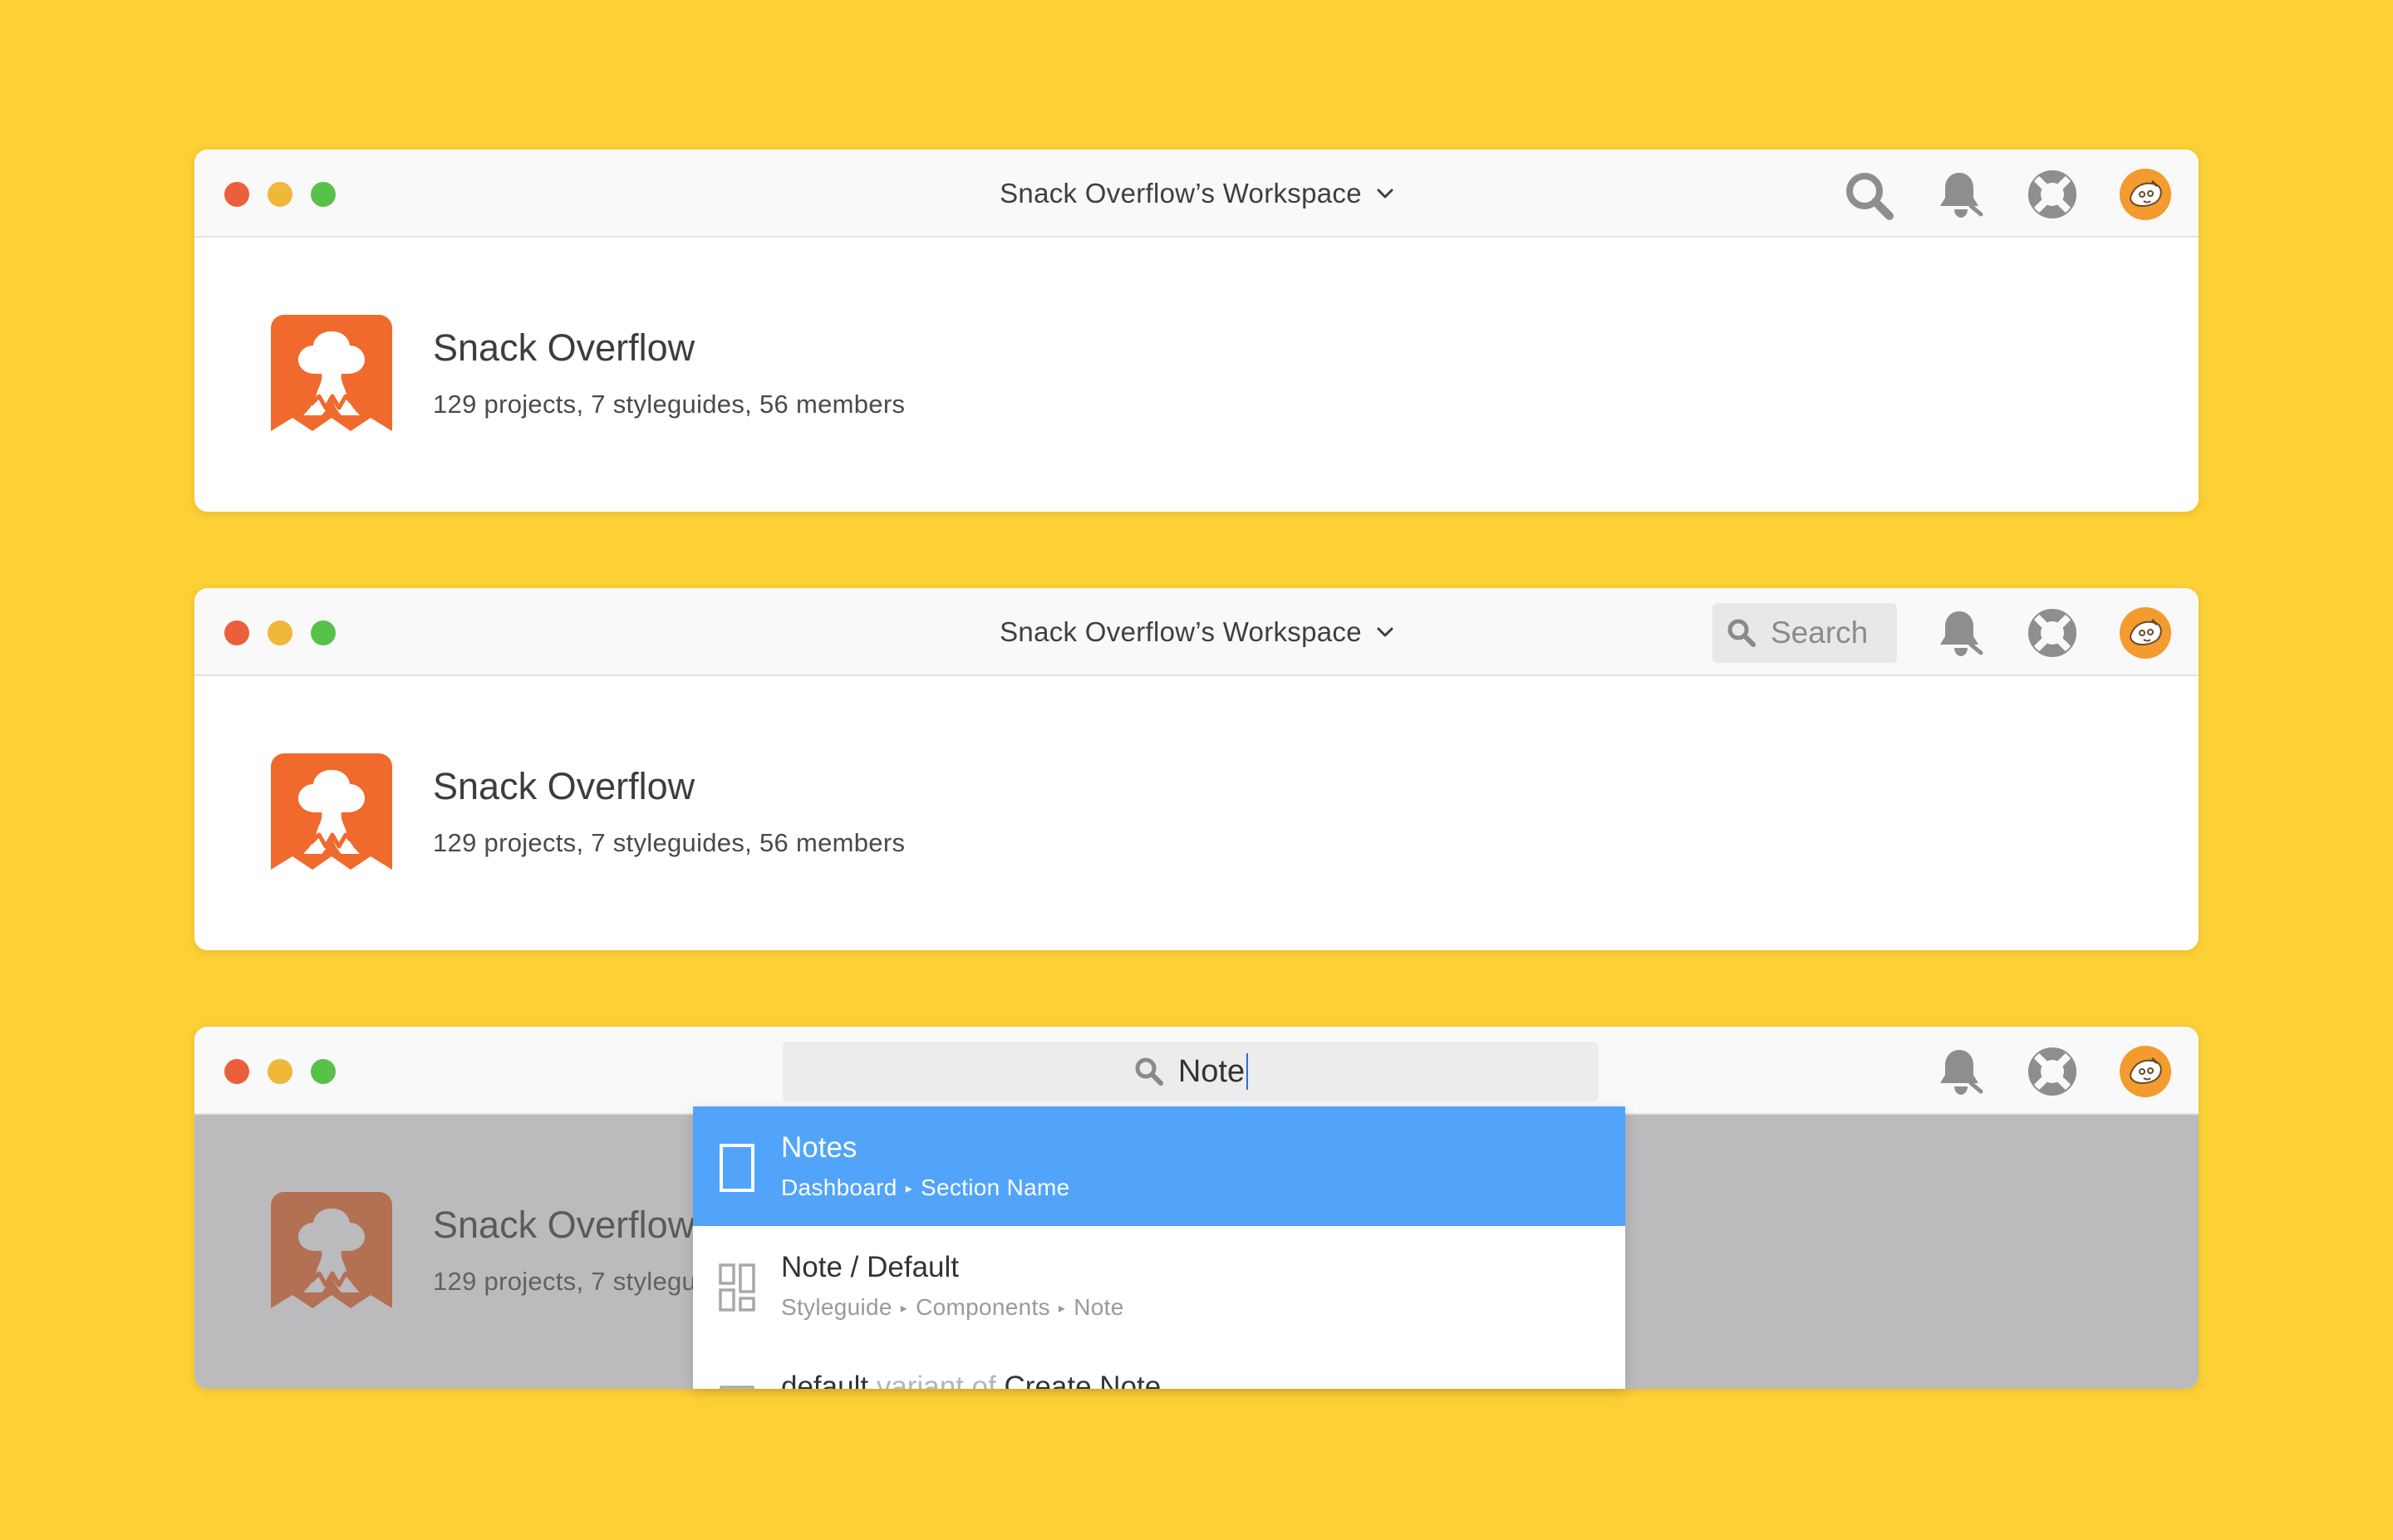 The height and width of the screenshot is (1540, 2393). I want to click on result-title: Notes, so click(819, 1147).